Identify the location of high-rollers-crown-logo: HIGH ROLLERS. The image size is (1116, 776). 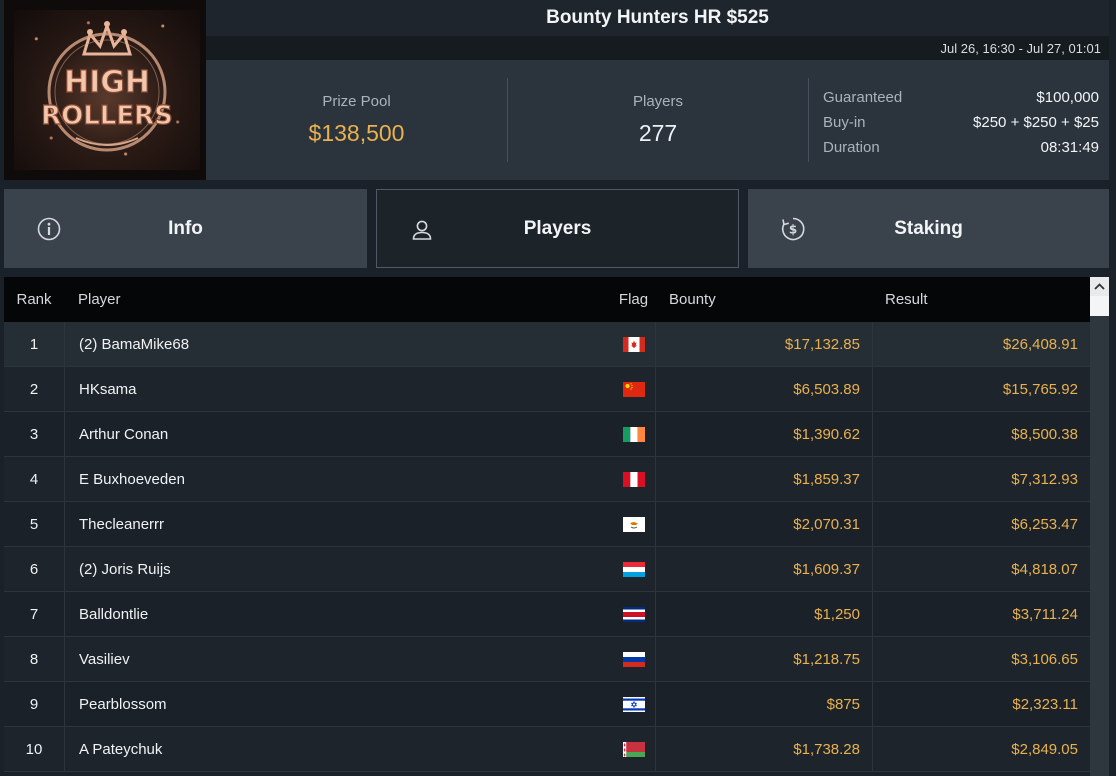
(107, 86).